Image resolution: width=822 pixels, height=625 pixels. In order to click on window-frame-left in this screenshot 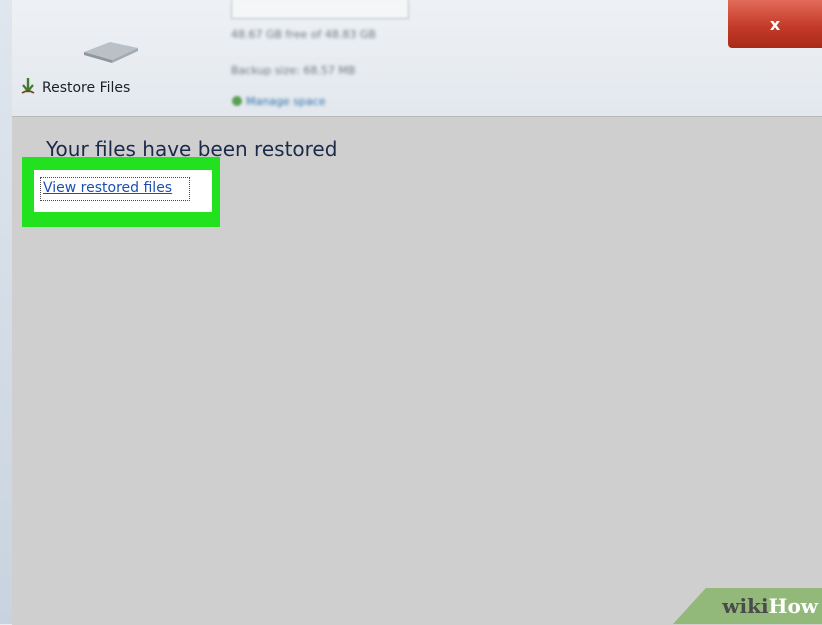, I will do `click(6, 312)`.